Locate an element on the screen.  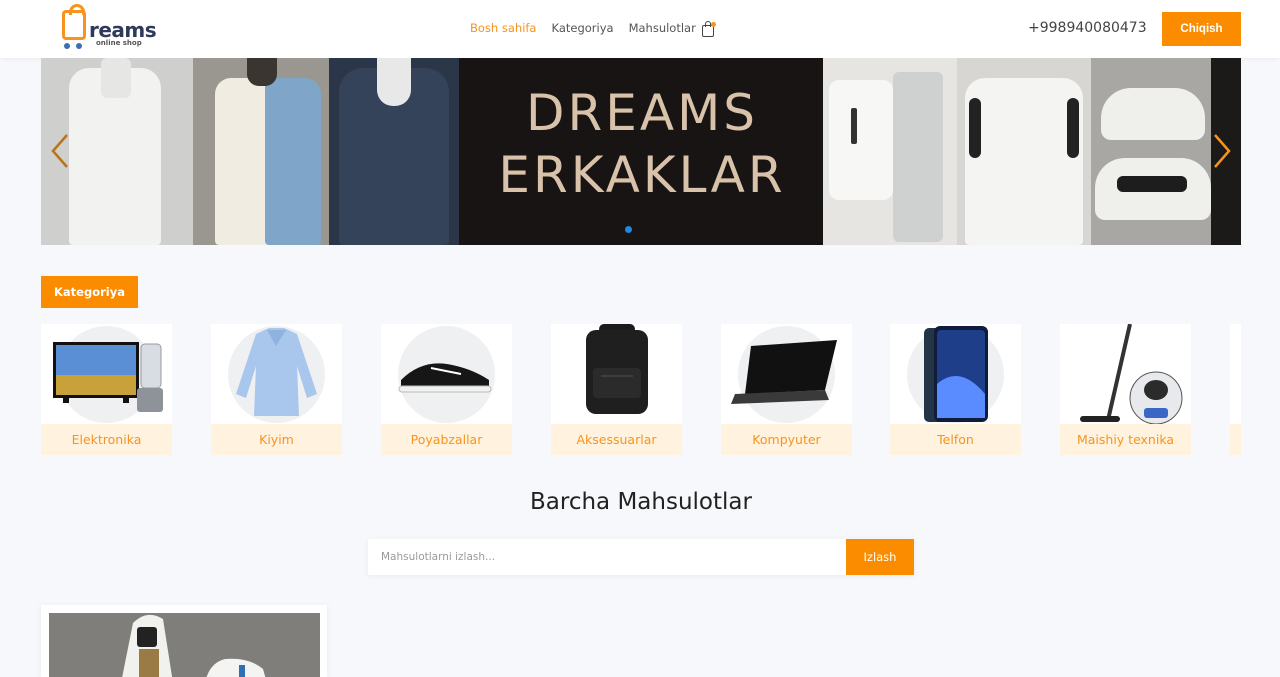
logout-button: Chiqish is located at coordinates (1201, 29).